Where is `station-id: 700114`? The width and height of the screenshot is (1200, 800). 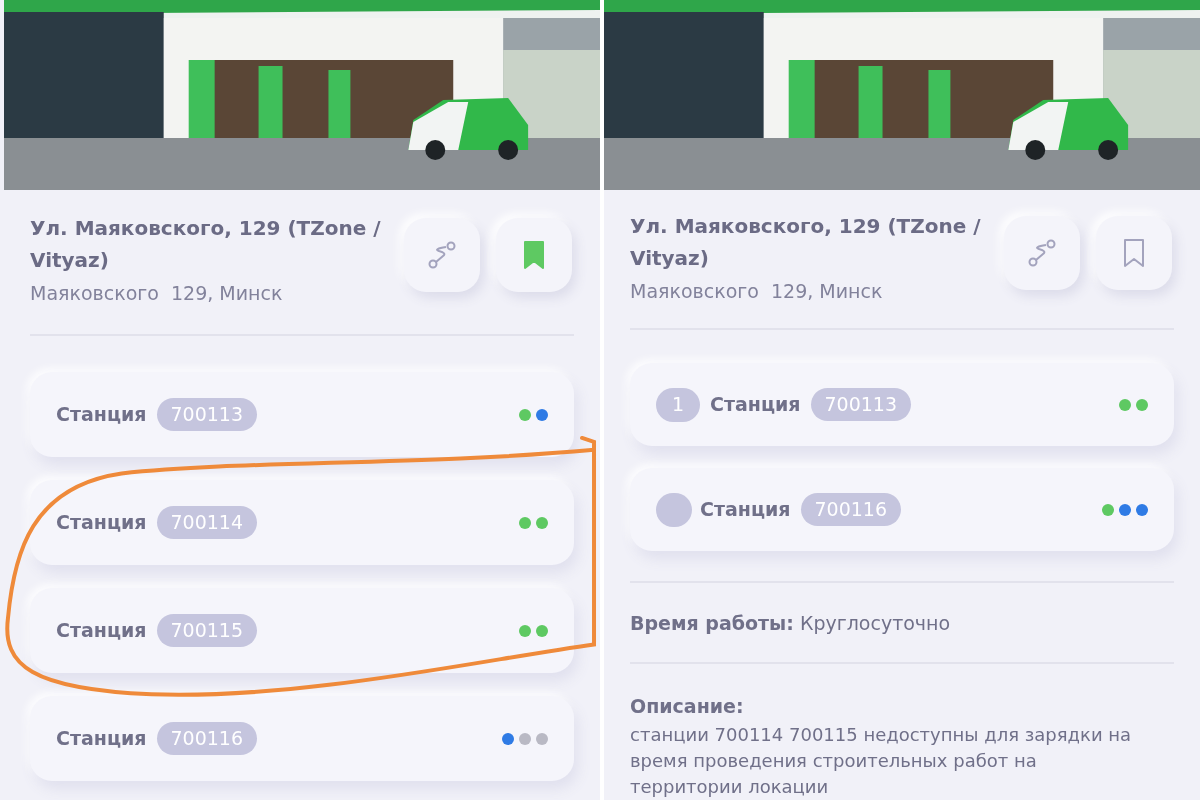 station-id: 700114 is located at coordinates (207, 522).